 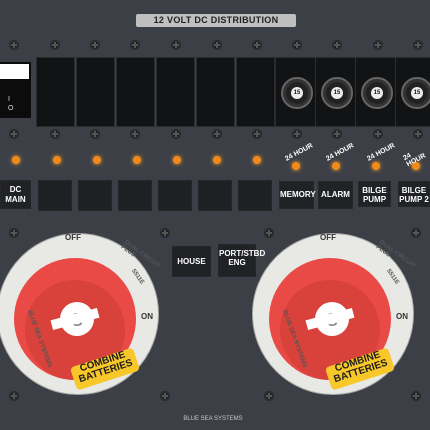 What do you see at coordinates (213, 419) in the screenshot?
I see `bottom-brand: BLUE SEA SYSTEMS` at bounding box center [213, 419].